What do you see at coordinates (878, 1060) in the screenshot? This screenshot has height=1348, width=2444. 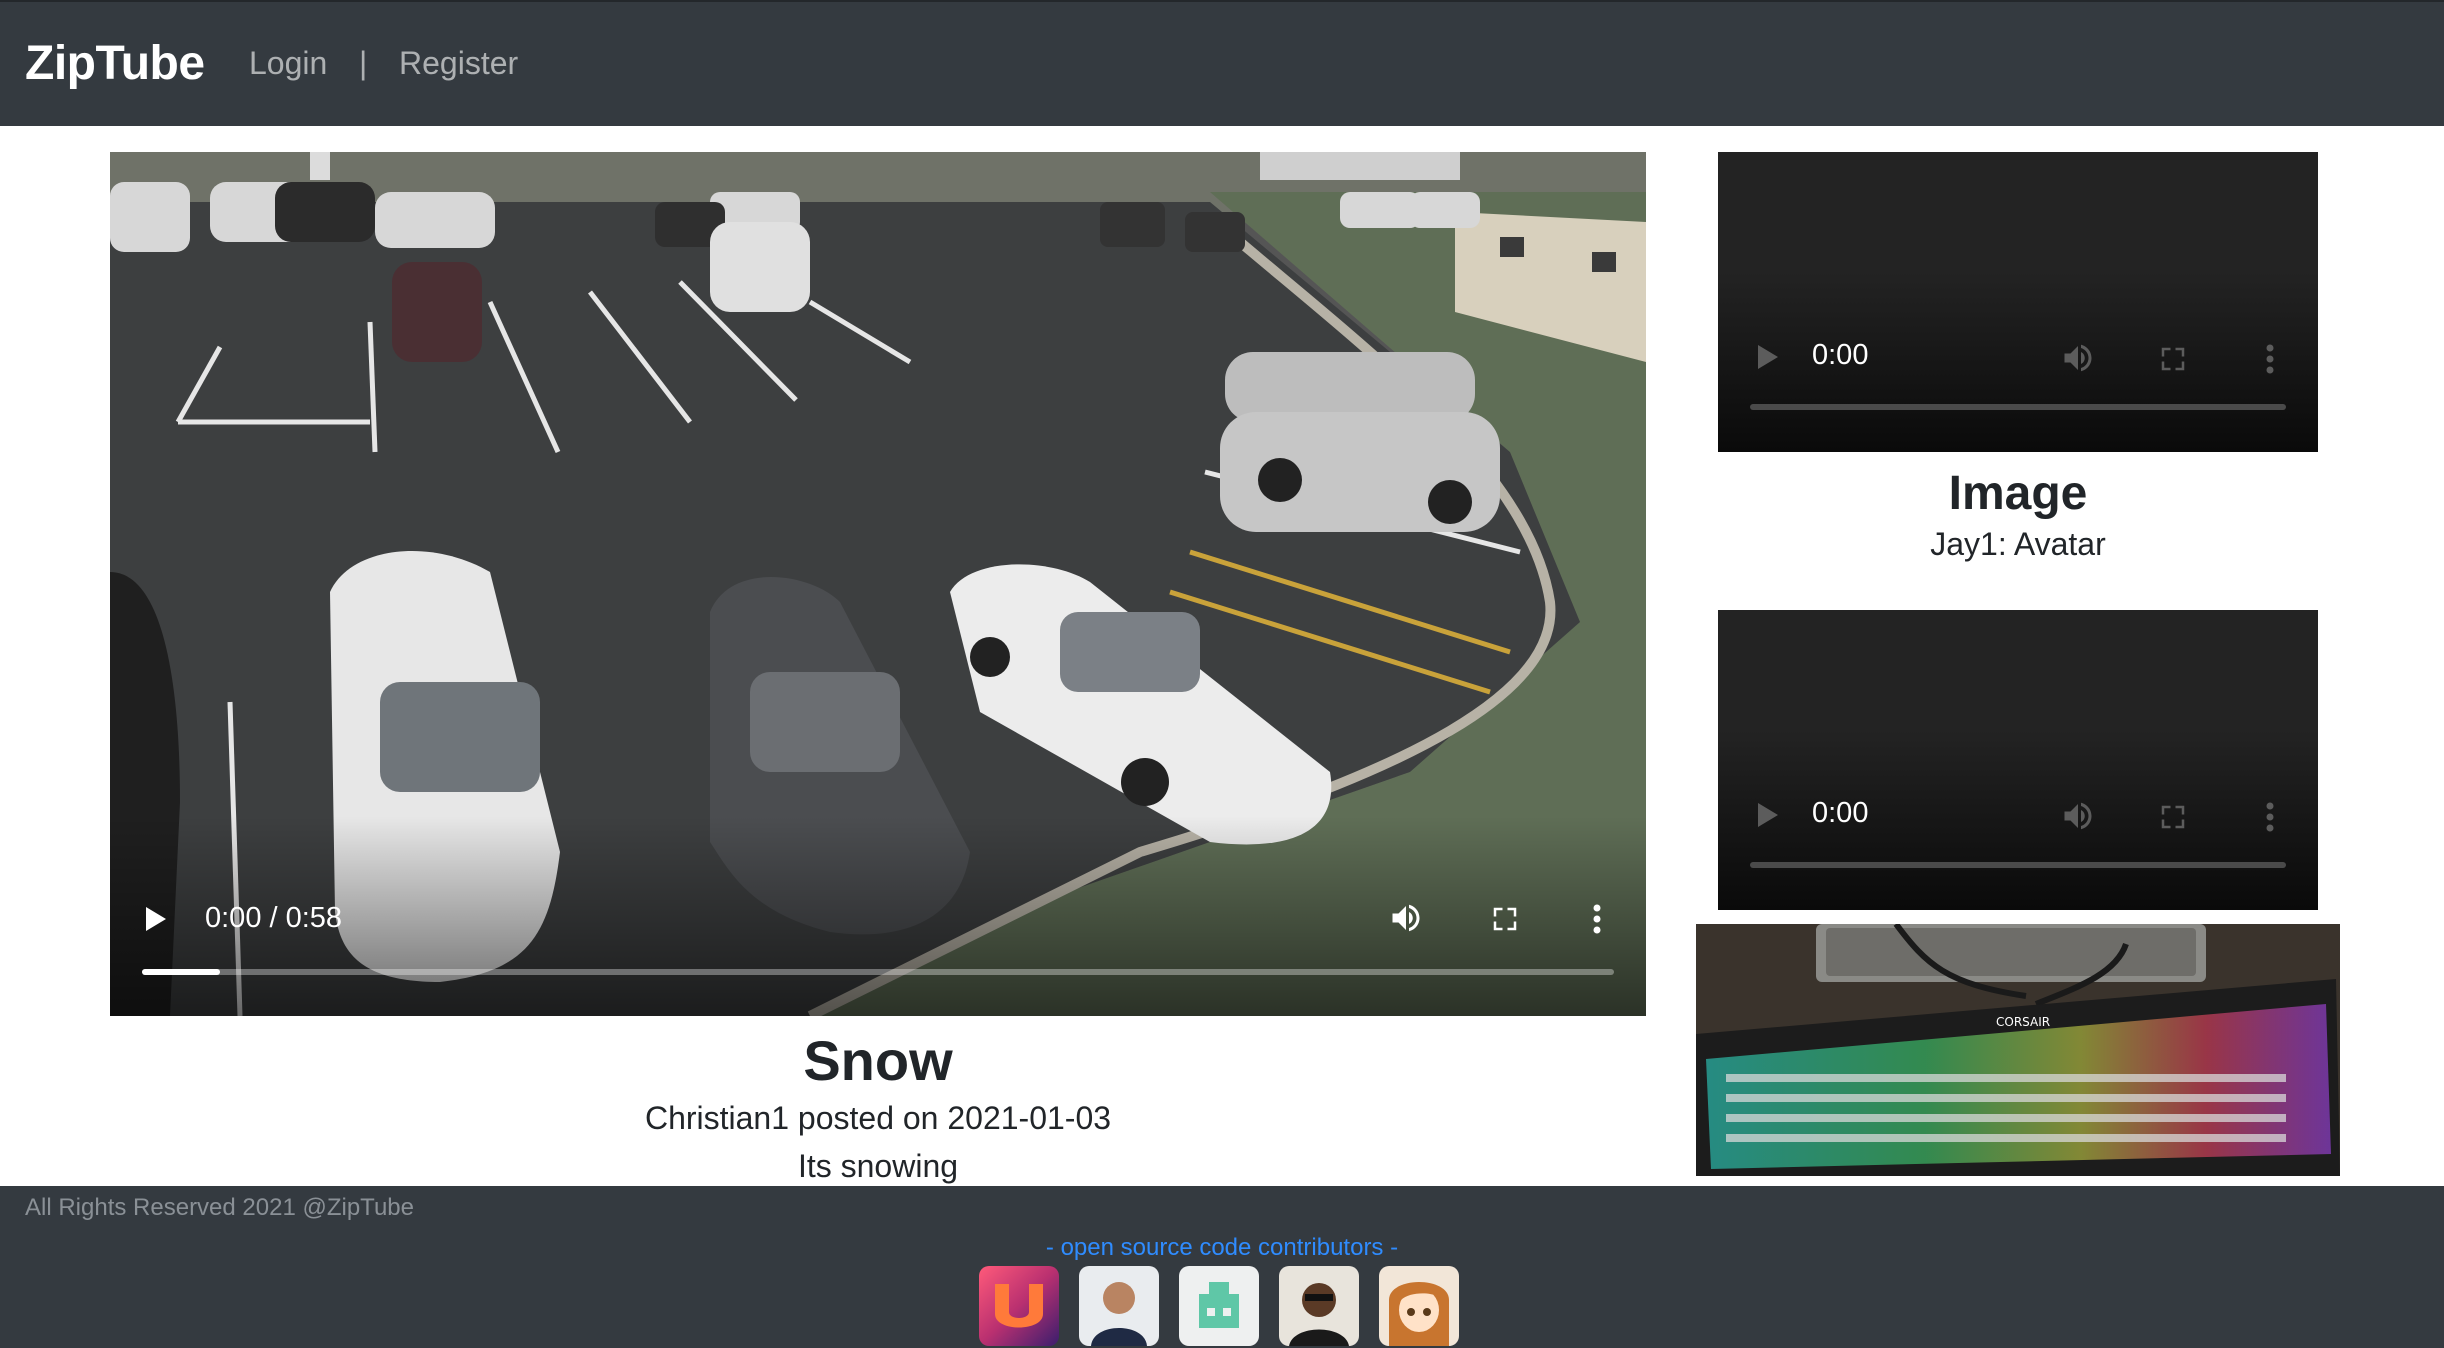 I see `video-title: Snow` at bounding box center [878, 1060].